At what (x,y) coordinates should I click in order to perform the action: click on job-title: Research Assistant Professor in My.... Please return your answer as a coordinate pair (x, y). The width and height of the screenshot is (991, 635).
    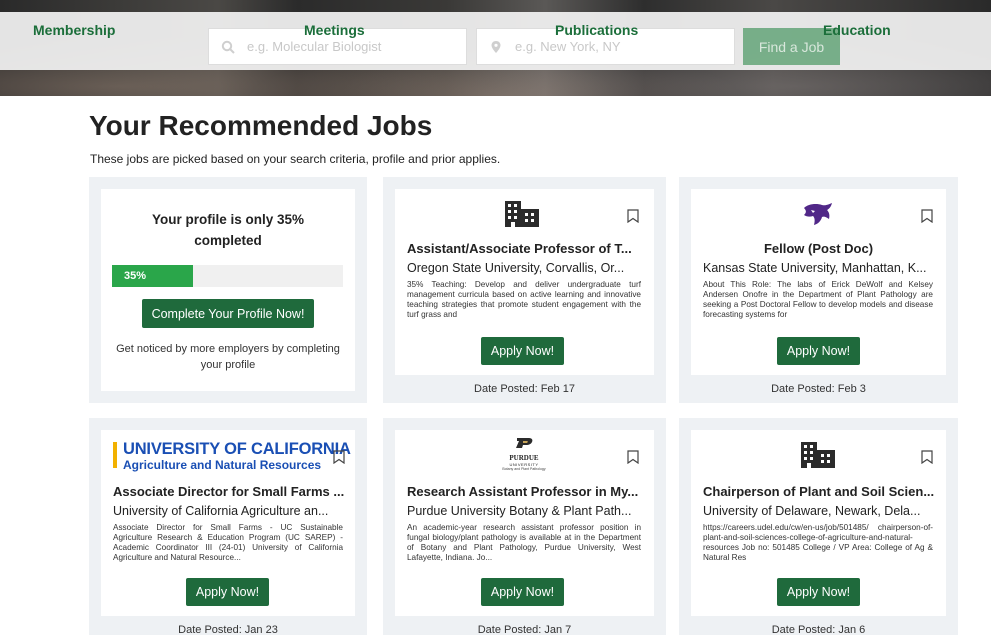
    Looking at the image, I should click on (526, 491).